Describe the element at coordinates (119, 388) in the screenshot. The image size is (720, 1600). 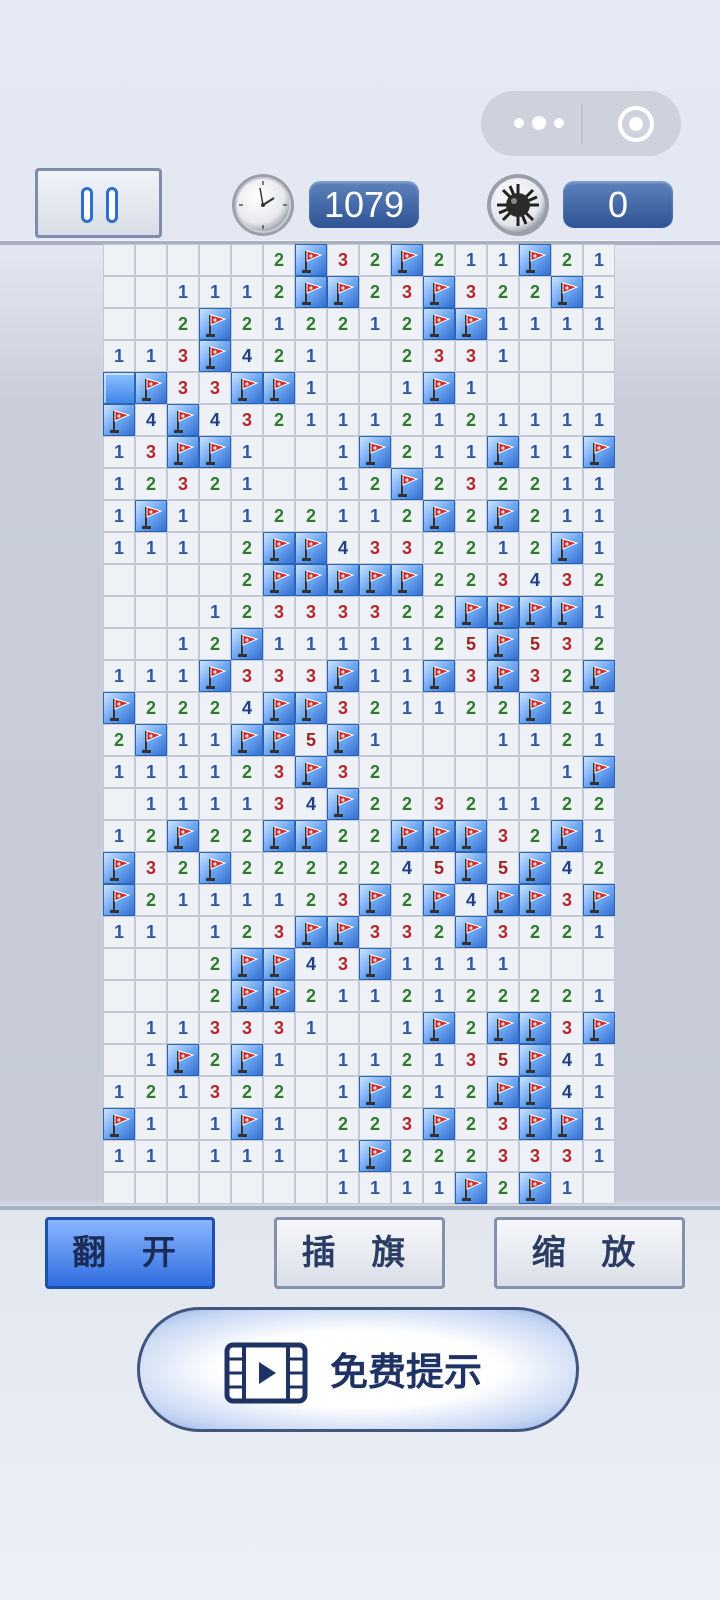
I see `unrevealed-cell` at that location.